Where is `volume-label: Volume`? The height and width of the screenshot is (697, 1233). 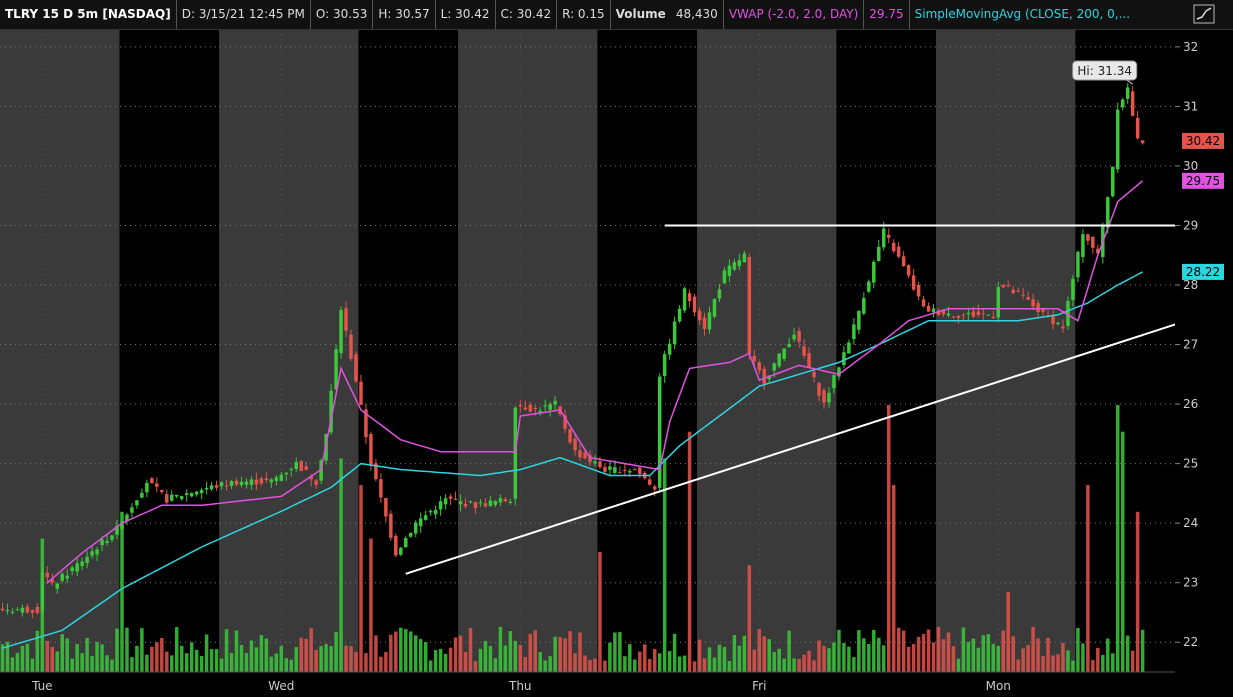 volume-label: Volume is located at coordinates (640, 14).